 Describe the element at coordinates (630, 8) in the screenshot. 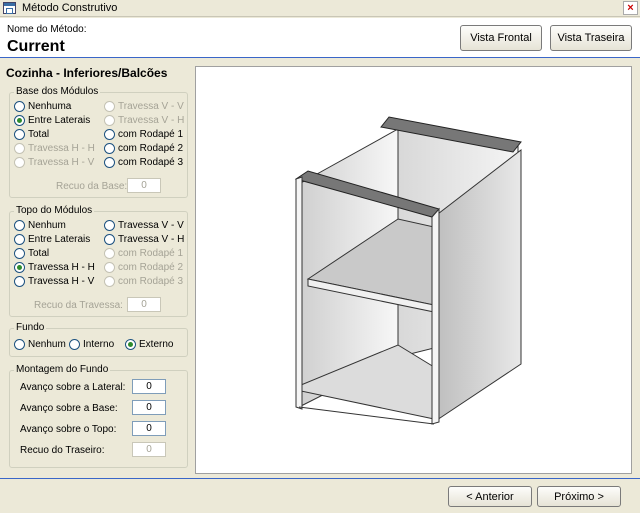

I see `close-button: ×` at that location.